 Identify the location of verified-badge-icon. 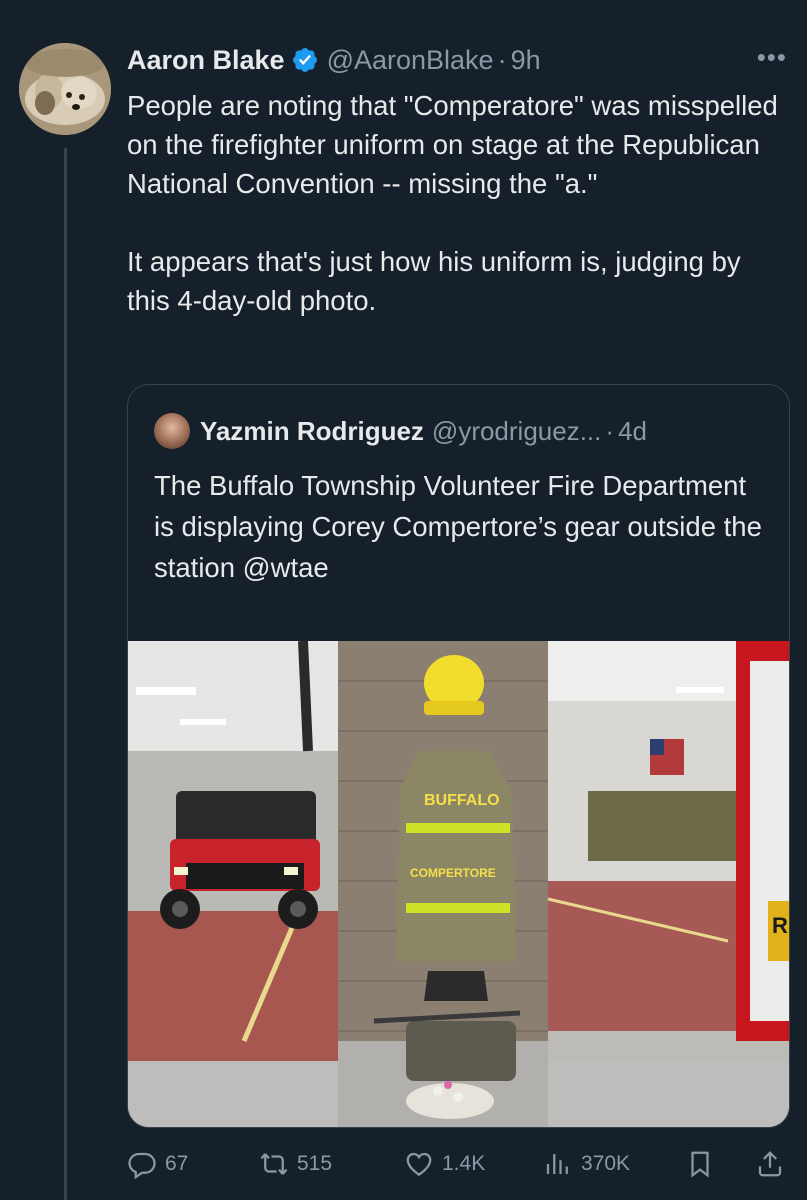
(304, 60).